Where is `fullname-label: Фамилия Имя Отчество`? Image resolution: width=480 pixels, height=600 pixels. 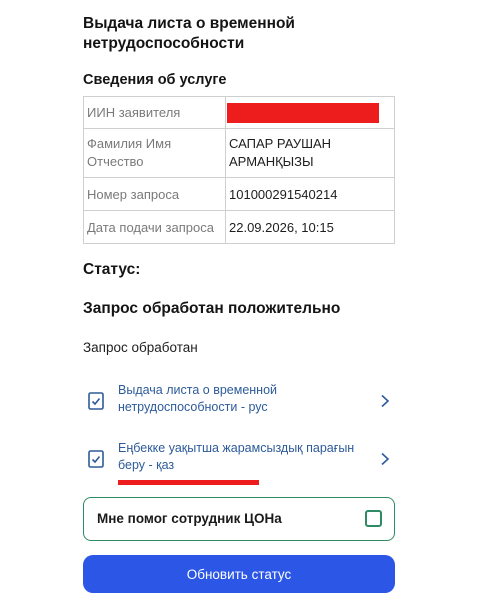
fullname-label: Фамилия Имя Отчество is located at coordinates (154, 153).